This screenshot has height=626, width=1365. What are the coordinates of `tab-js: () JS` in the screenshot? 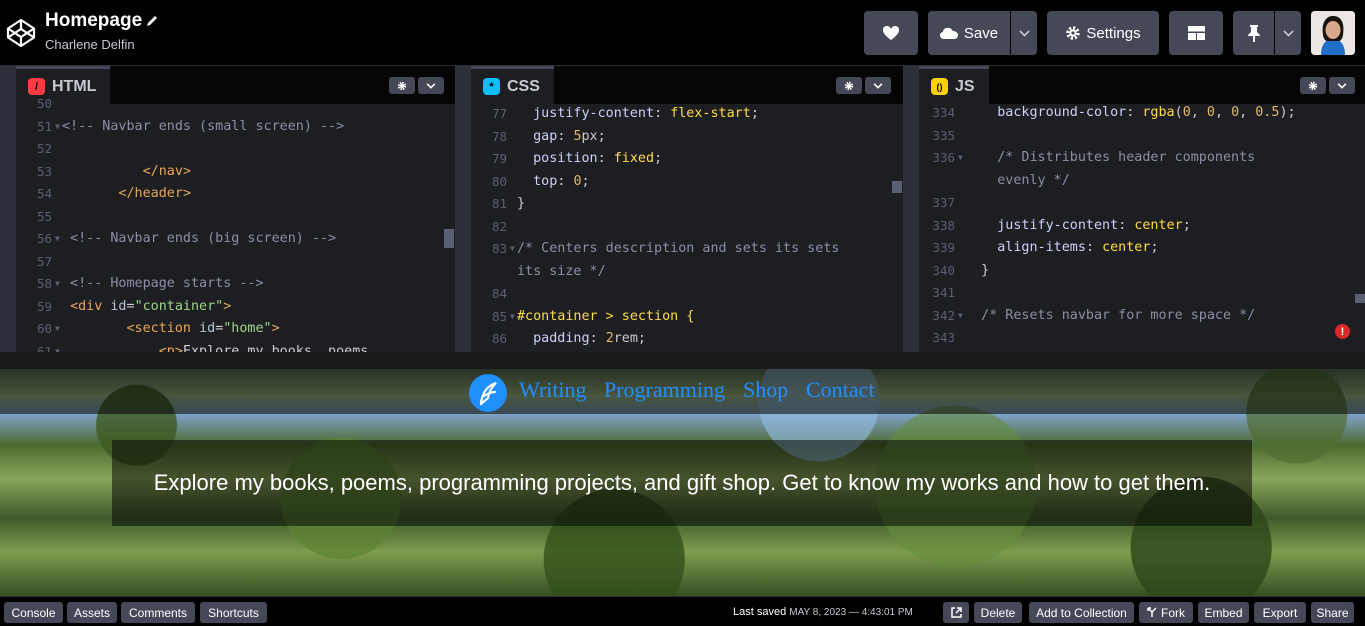 It's located at (954, 85).